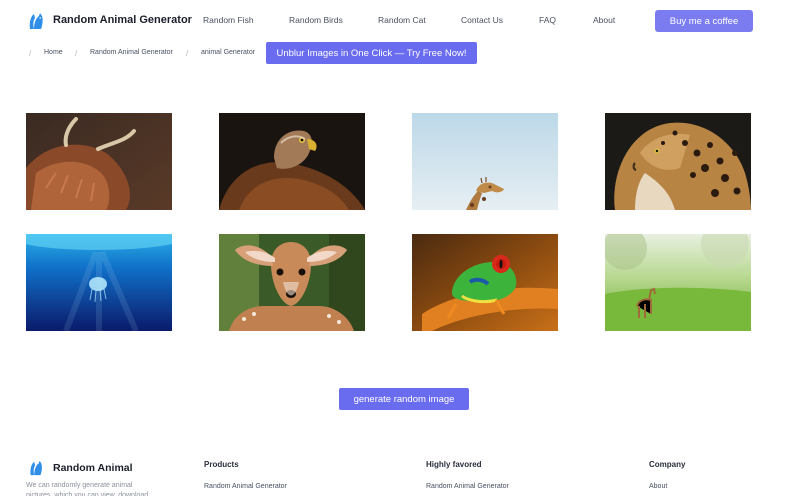 The image size is (800, 496). I want to click on nav-about: About, so click(604, 20).